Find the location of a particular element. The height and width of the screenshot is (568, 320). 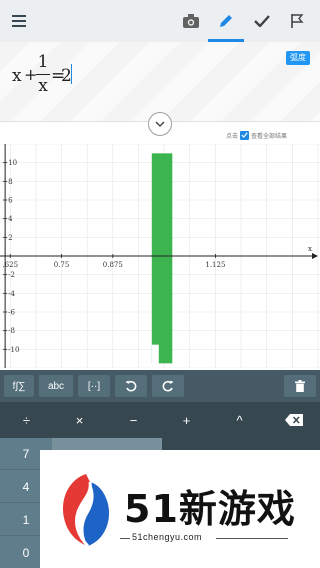

undo-icon is located at coordinates (131, 386).